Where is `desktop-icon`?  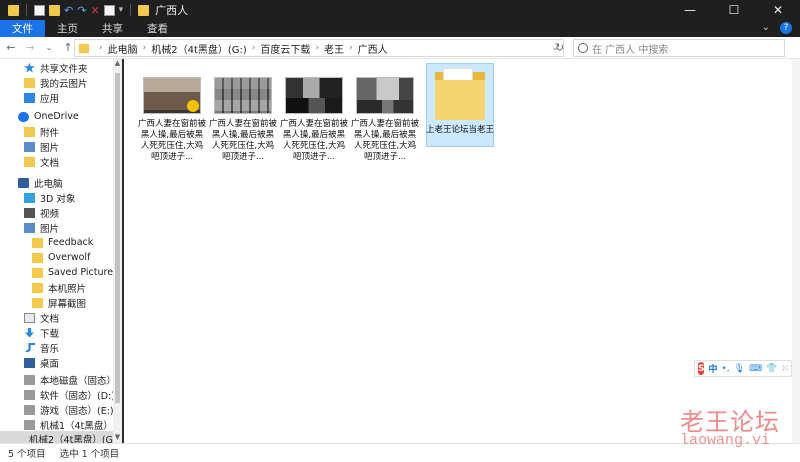
desktop-icon is located at coordinates (29, 362).